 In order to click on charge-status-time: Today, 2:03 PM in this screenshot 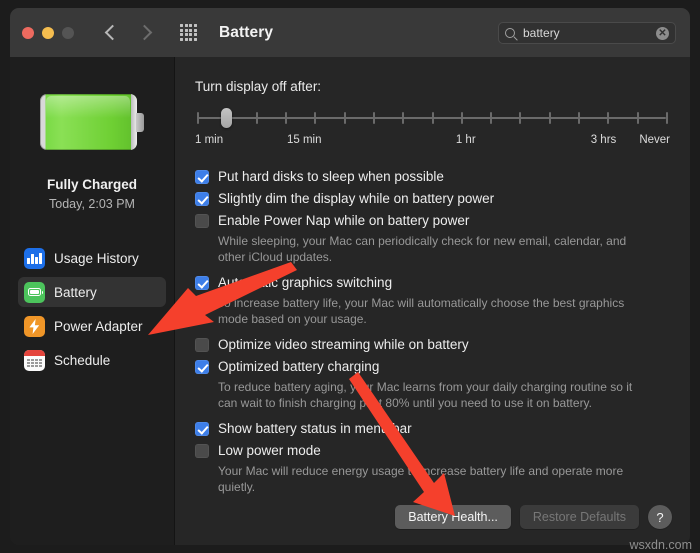, I will do `click(92, 204)`.